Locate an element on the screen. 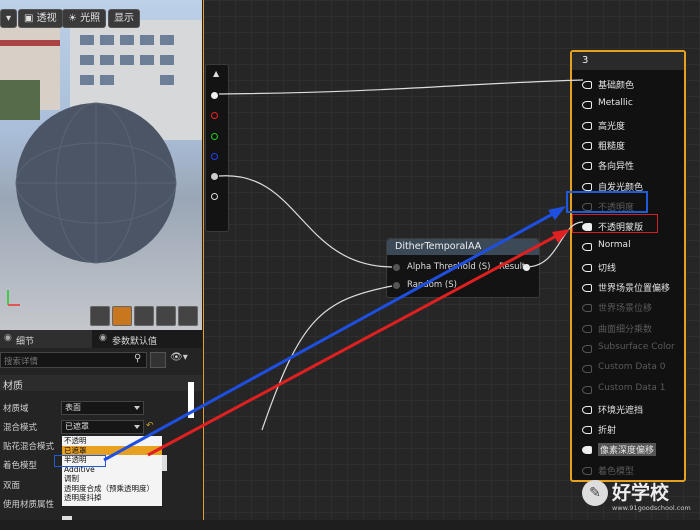  opacity-mask-highlight-box is located at coordinates (615, 223).